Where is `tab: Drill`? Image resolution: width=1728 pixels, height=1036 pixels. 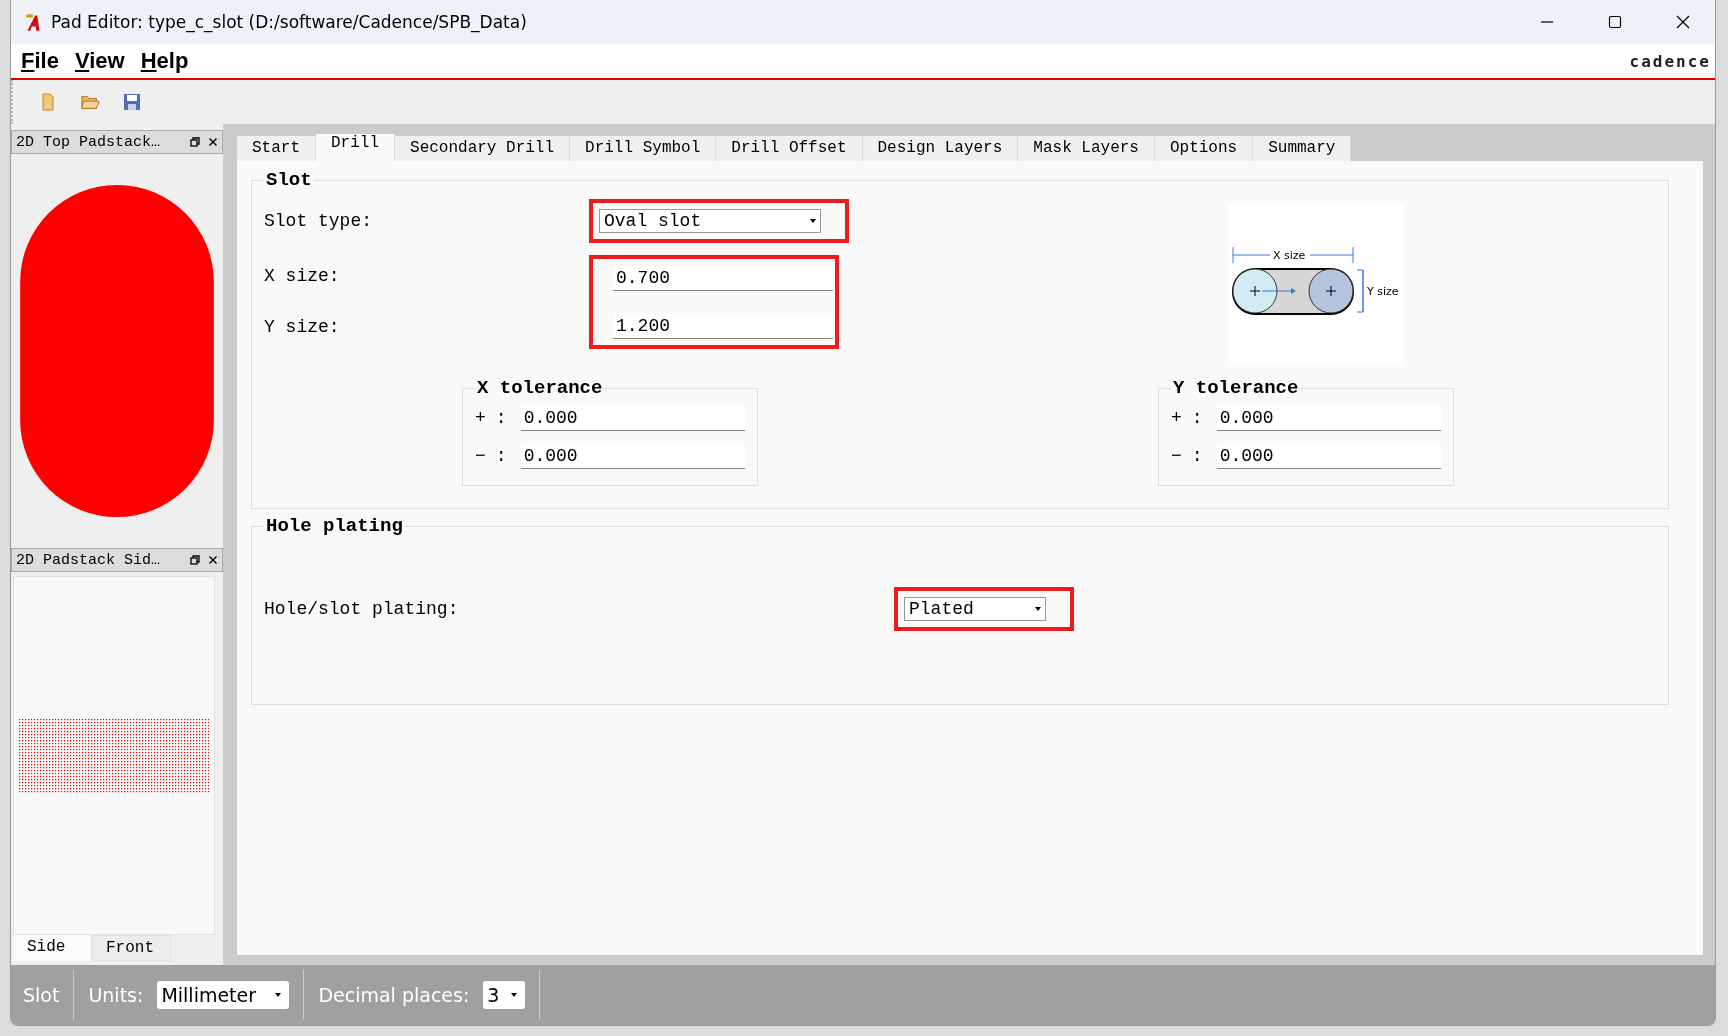 tab: Drill is located at coordinates (356, 147).